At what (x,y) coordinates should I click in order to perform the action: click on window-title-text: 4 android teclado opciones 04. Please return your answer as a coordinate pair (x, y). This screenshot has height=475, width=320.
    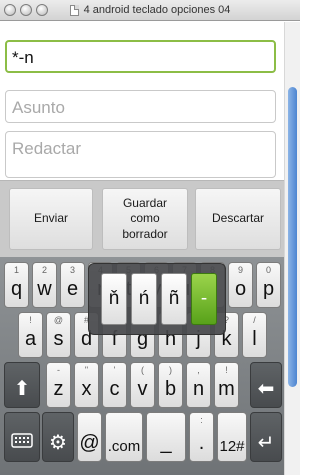
    Looking at the image, I should click on (157, 10).